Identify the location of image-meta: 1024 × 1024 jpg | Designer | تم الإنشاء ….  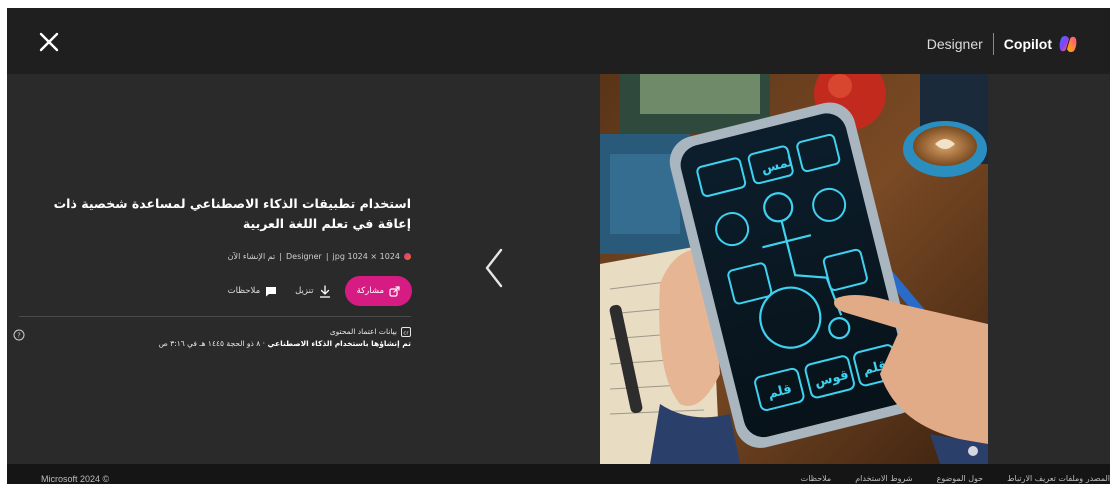
(299, 256).